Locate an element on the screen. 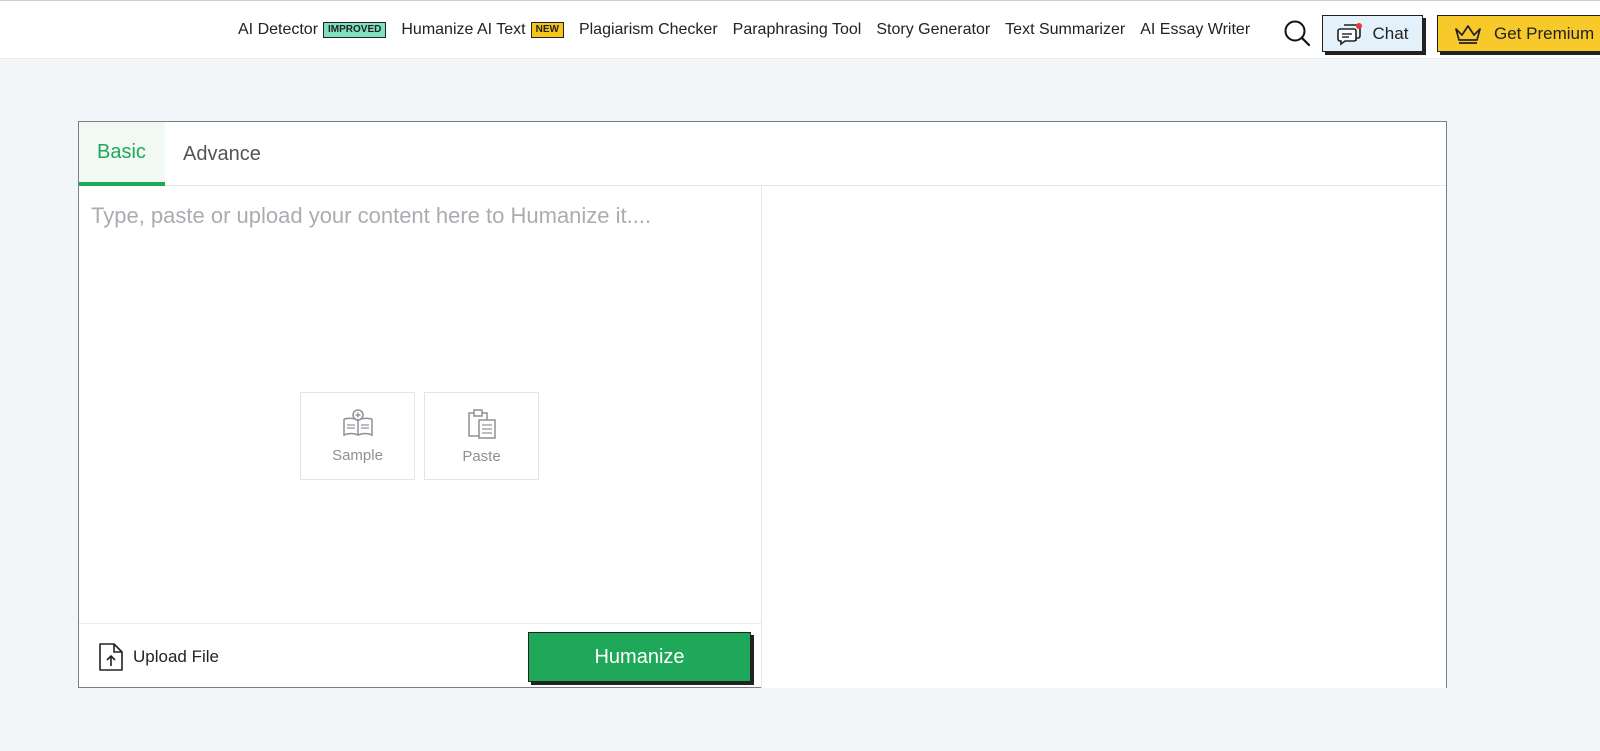 The width and height of the screenshot is (1600, 751). nav-item-ai-essay-writer: AI Essay Writer is located at coordinates (1195, 30).